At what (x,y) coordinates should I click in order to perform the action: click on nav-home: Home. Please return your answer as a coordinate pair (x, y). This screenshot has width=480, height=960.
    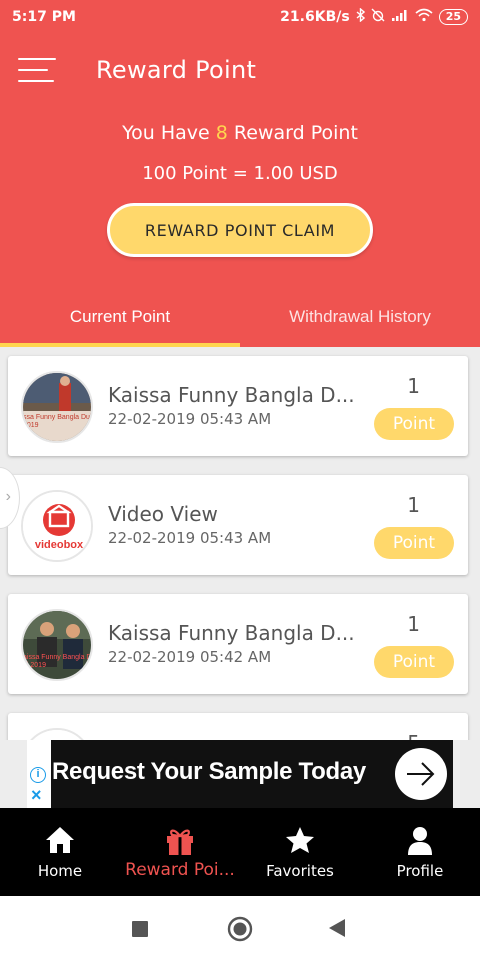
    Looking at the image, I should click on (60, 852).